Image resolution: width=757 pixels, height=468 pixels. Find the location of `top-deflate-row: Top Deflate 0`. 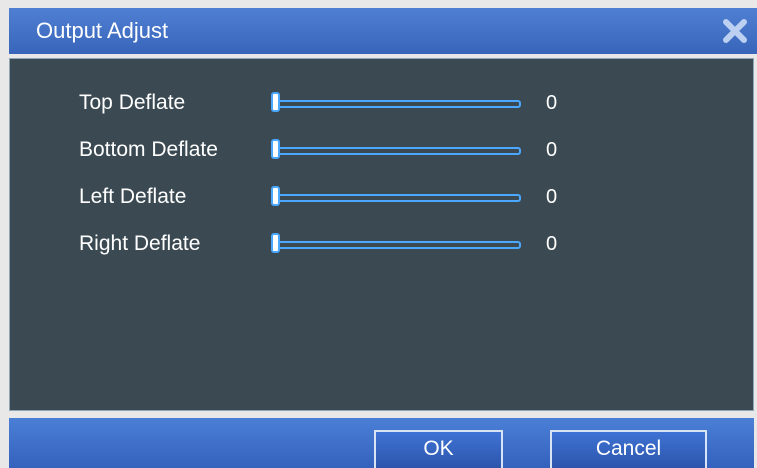

top-deflate-row: Top Deflate 0 is located at coordinates (381, 103).